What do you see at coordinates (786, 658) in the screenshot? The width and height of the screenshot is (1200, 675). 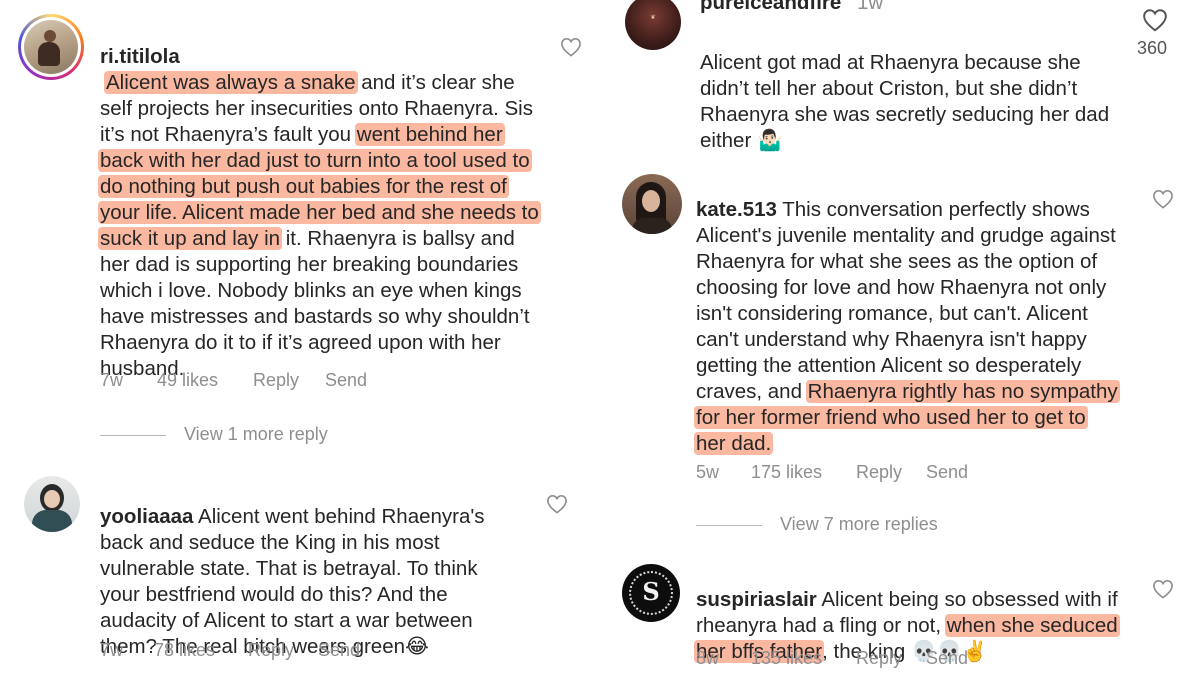 I see `likes-count: 135 likes` at bounding box center [786, 658].